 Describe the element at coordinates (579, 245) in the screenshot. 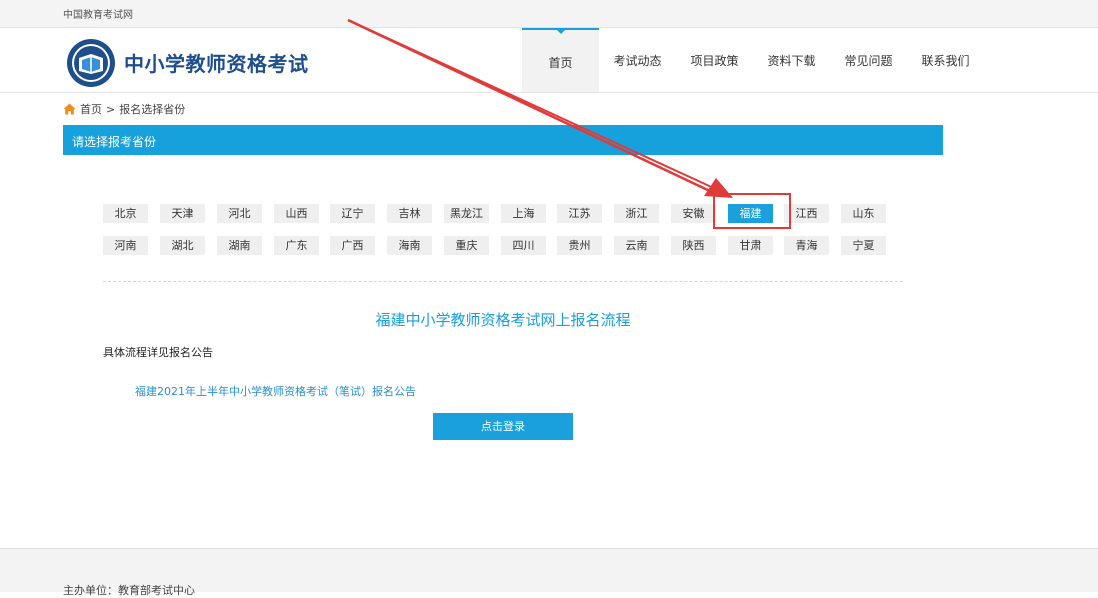

I see `province-button: 贵州` at that location.